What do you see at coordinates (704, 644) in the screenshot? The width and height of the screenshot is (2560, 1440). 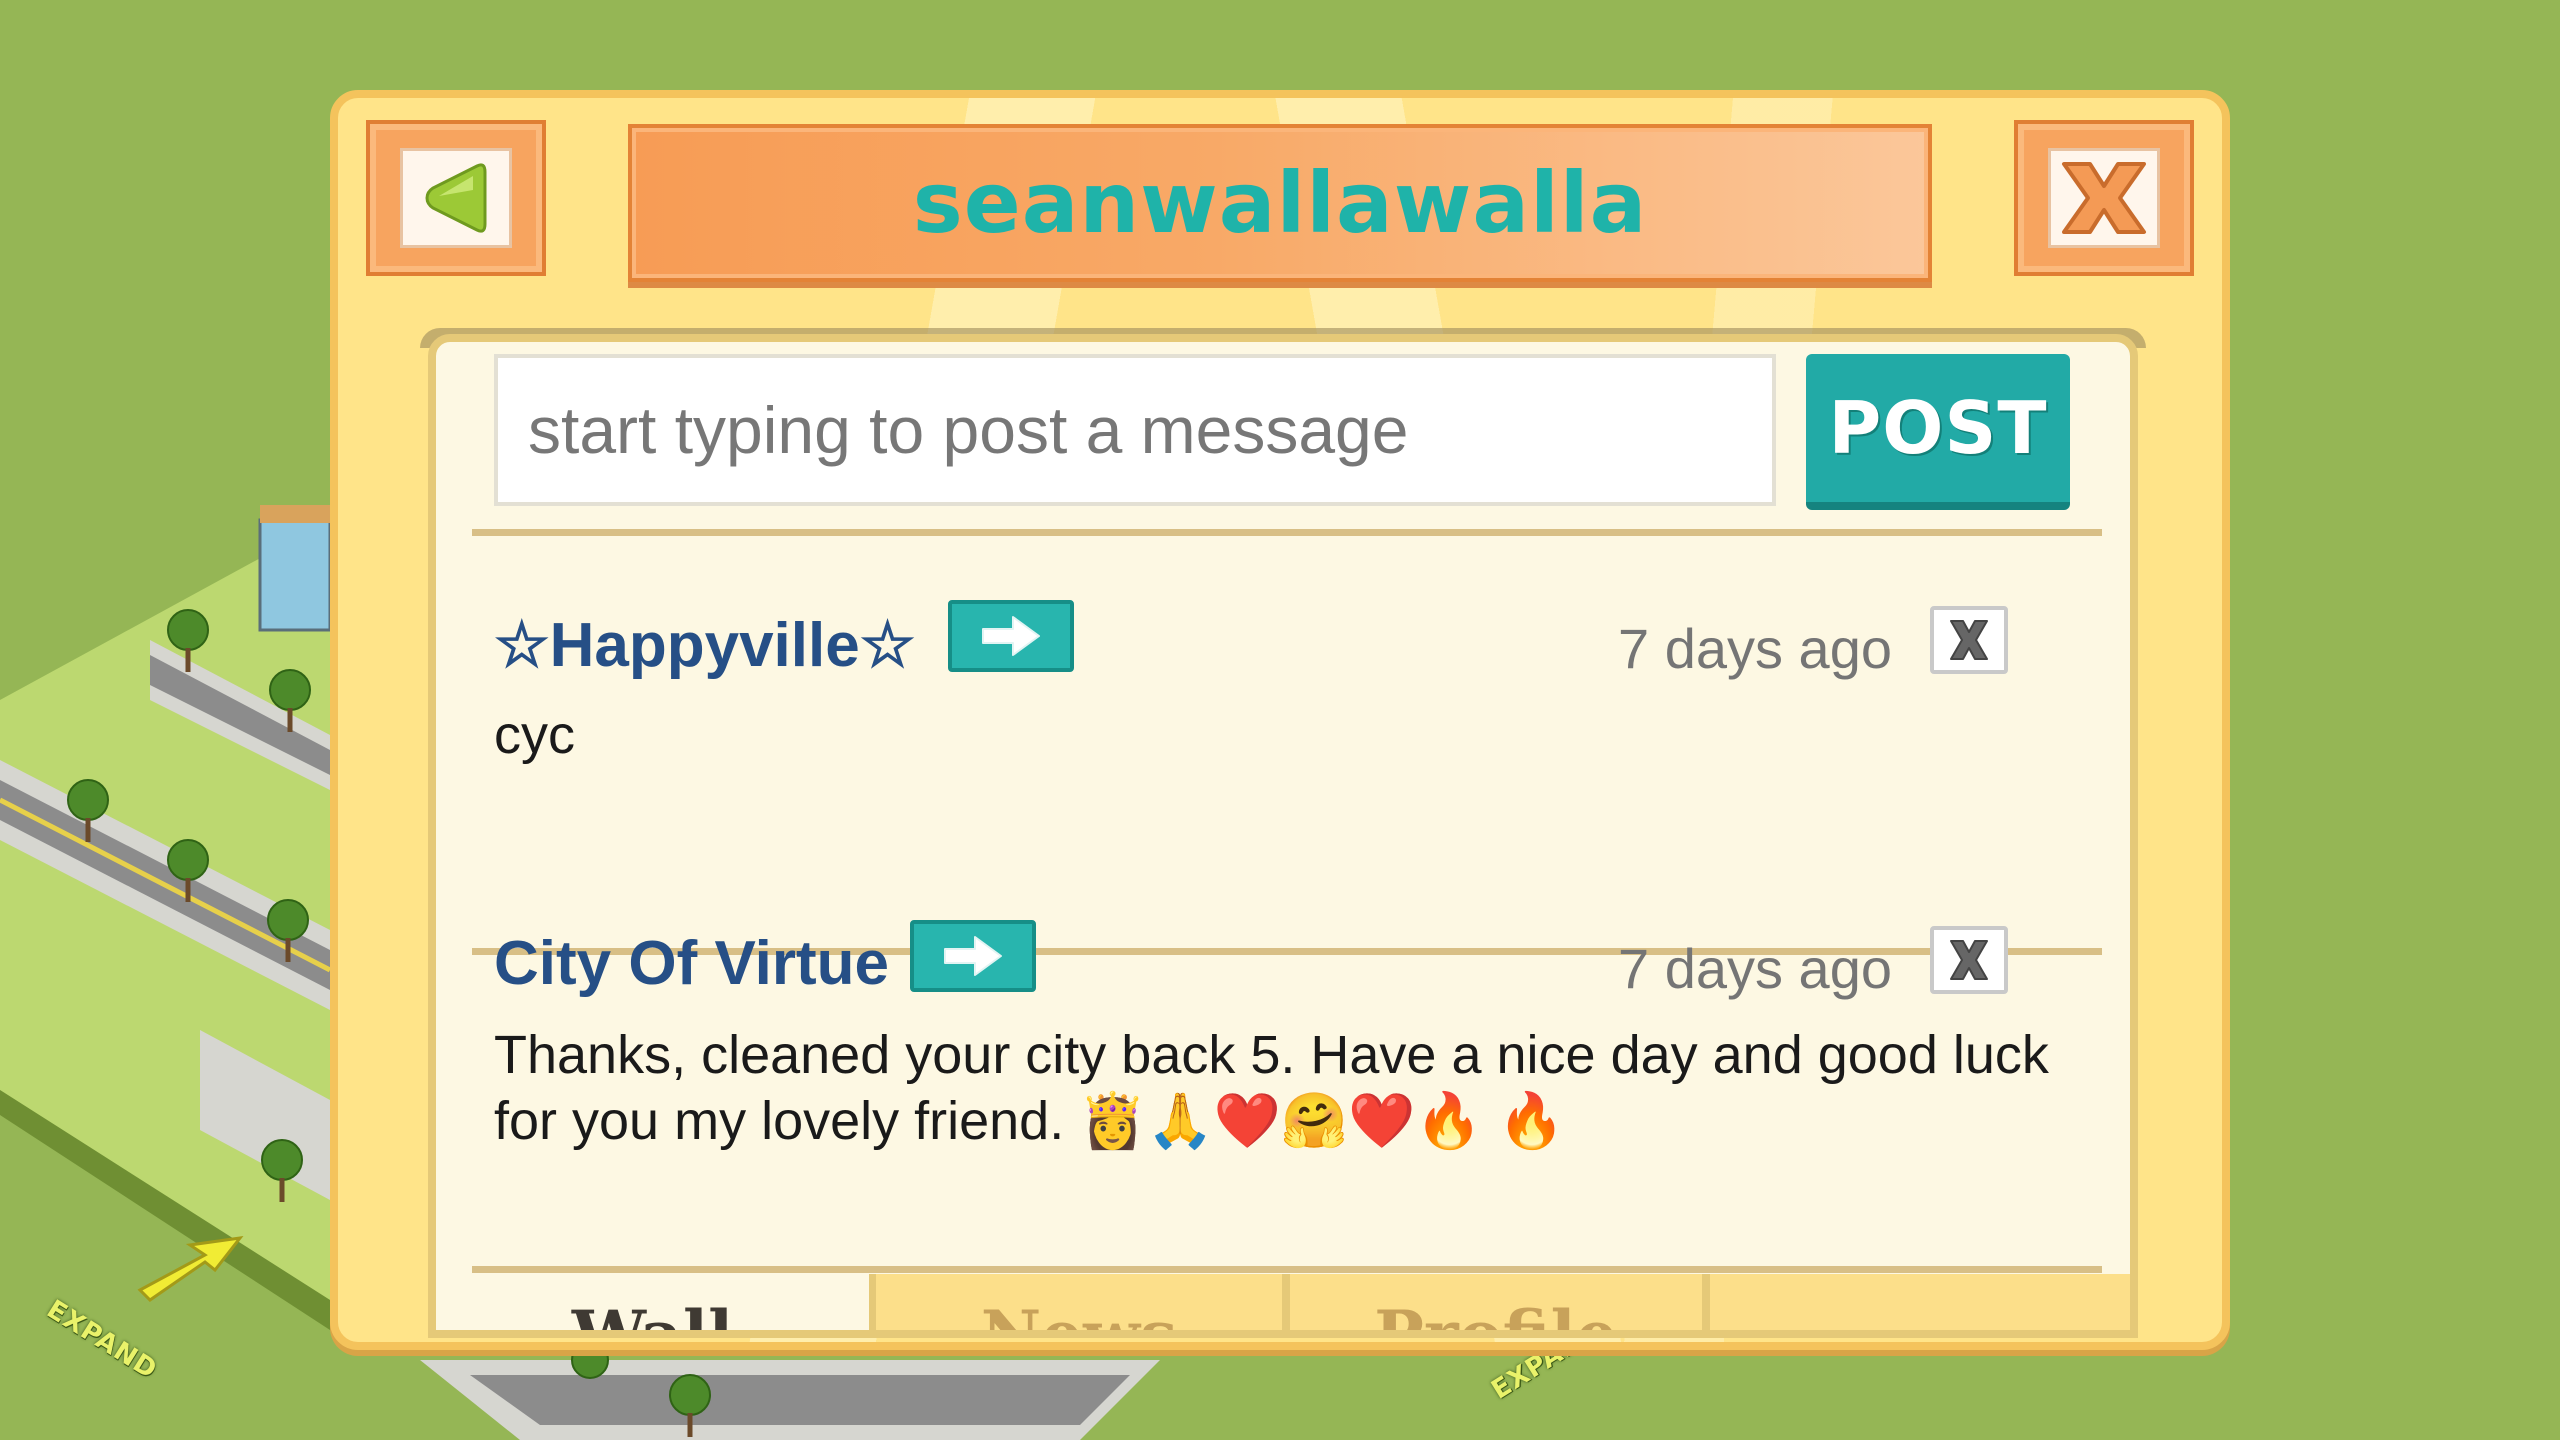 I see `post-author: ☆Happyville☆` at bounding box center [704, 644].